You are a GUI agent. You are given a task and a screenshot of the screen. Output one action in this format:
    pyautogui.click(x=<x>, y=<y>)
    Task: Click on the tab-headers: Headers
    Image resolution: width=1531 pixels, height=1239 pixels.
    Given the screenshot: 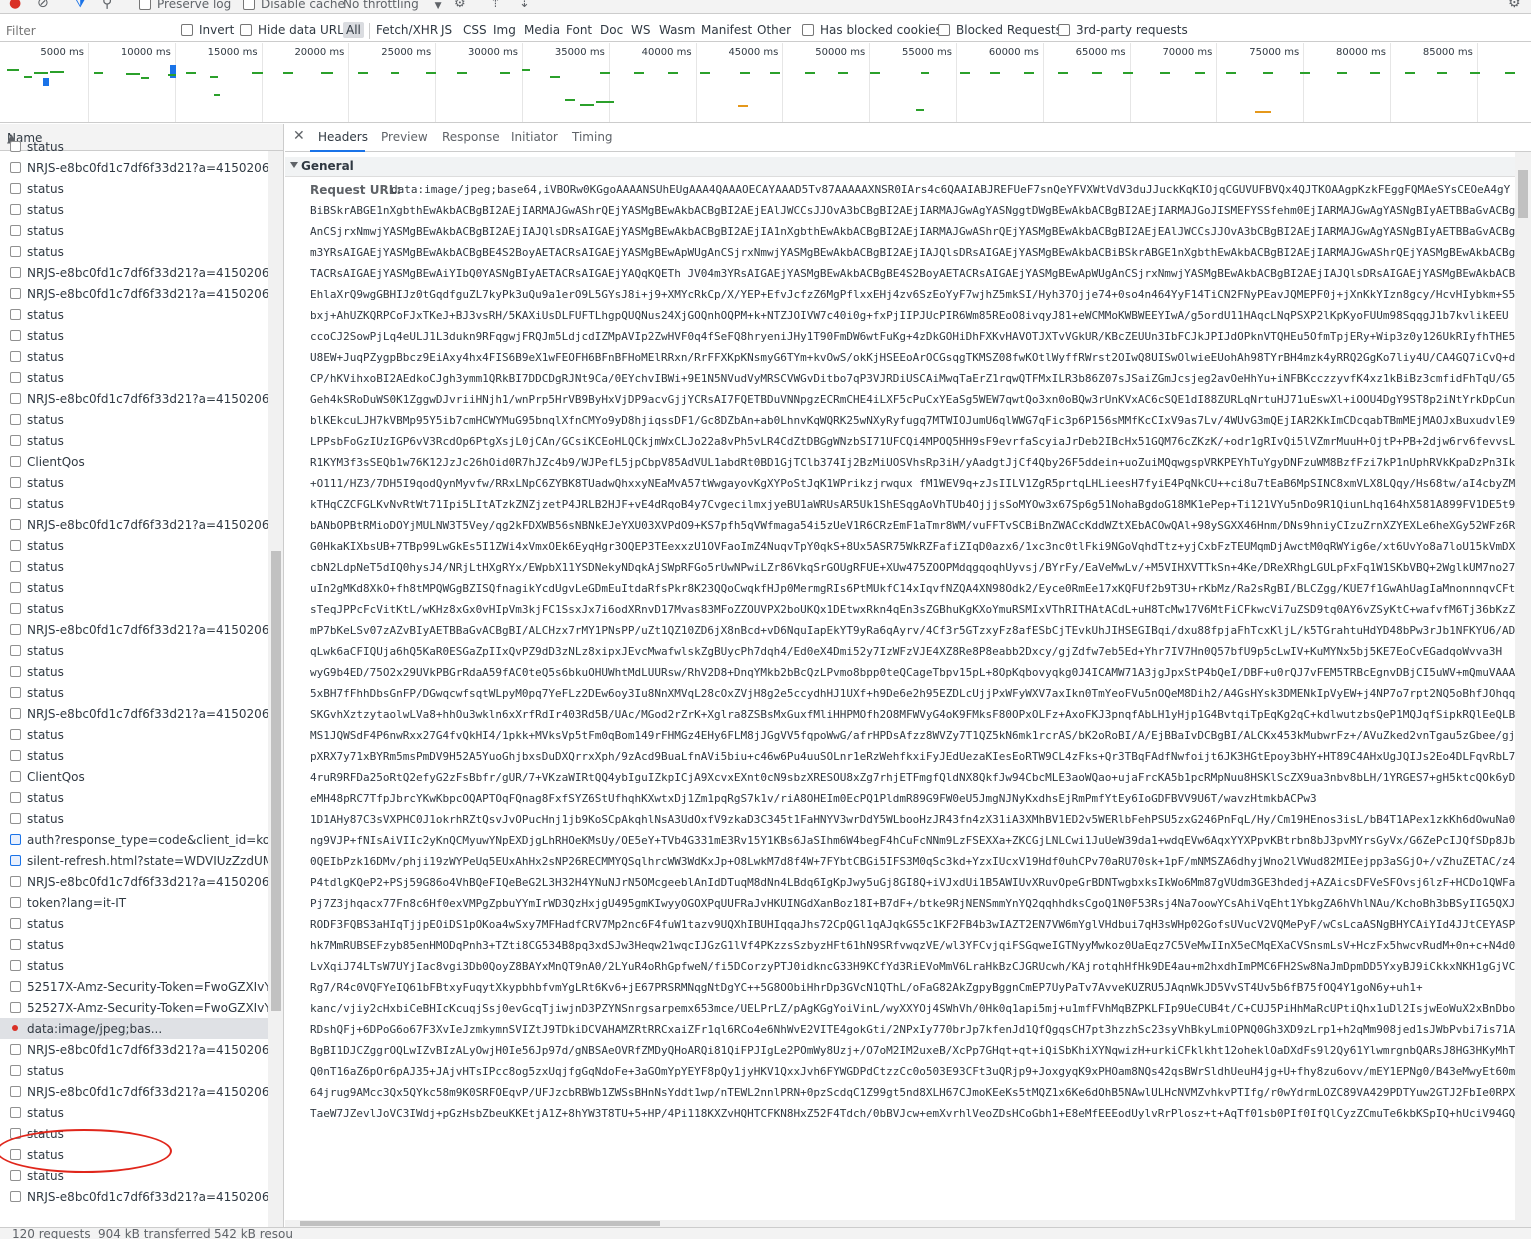 What is the action you would take?
    pyautogui.click(x=343, y=137)
    